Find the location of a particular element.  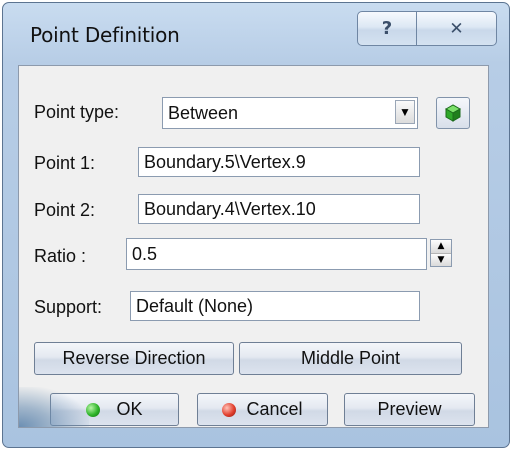

point-type-value: Between is located at coordinates (203, 113).